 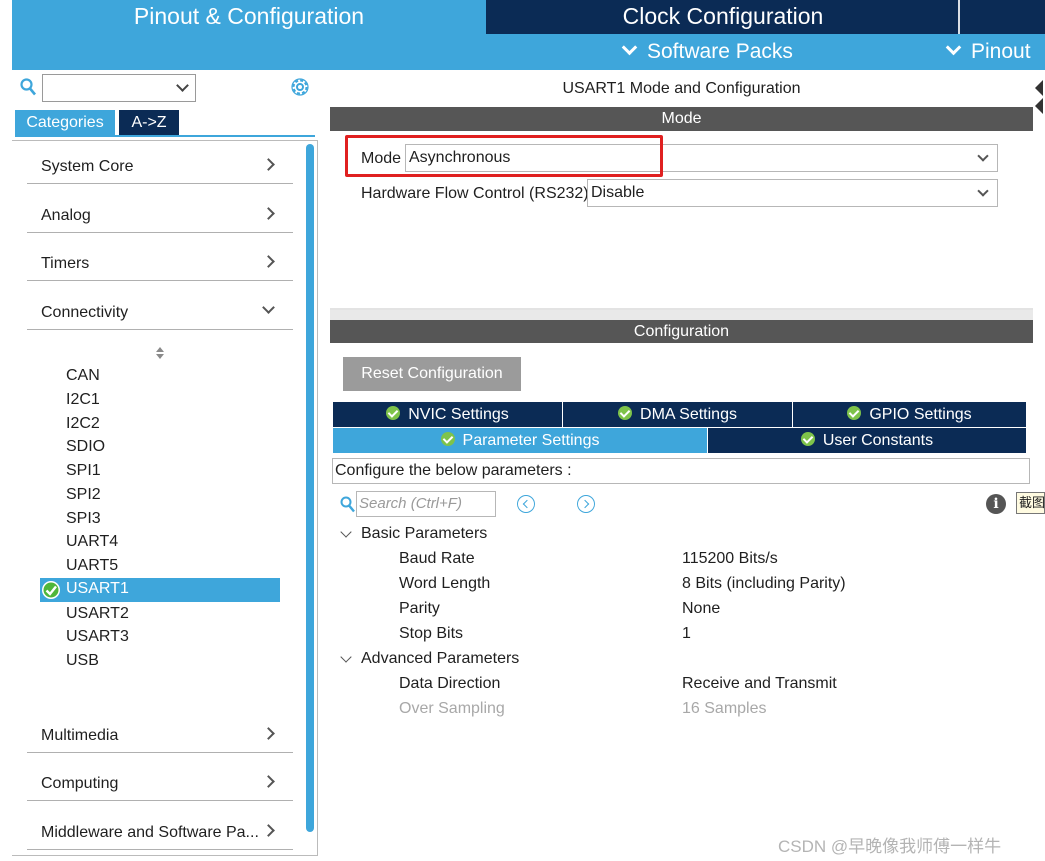 I want to click on gear-icon, so click(x=300, y=87).